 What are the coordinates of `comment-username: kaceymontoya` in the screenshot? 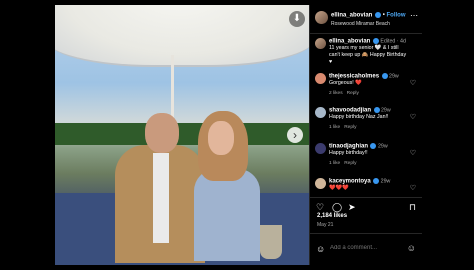 It's located at (350, 181).